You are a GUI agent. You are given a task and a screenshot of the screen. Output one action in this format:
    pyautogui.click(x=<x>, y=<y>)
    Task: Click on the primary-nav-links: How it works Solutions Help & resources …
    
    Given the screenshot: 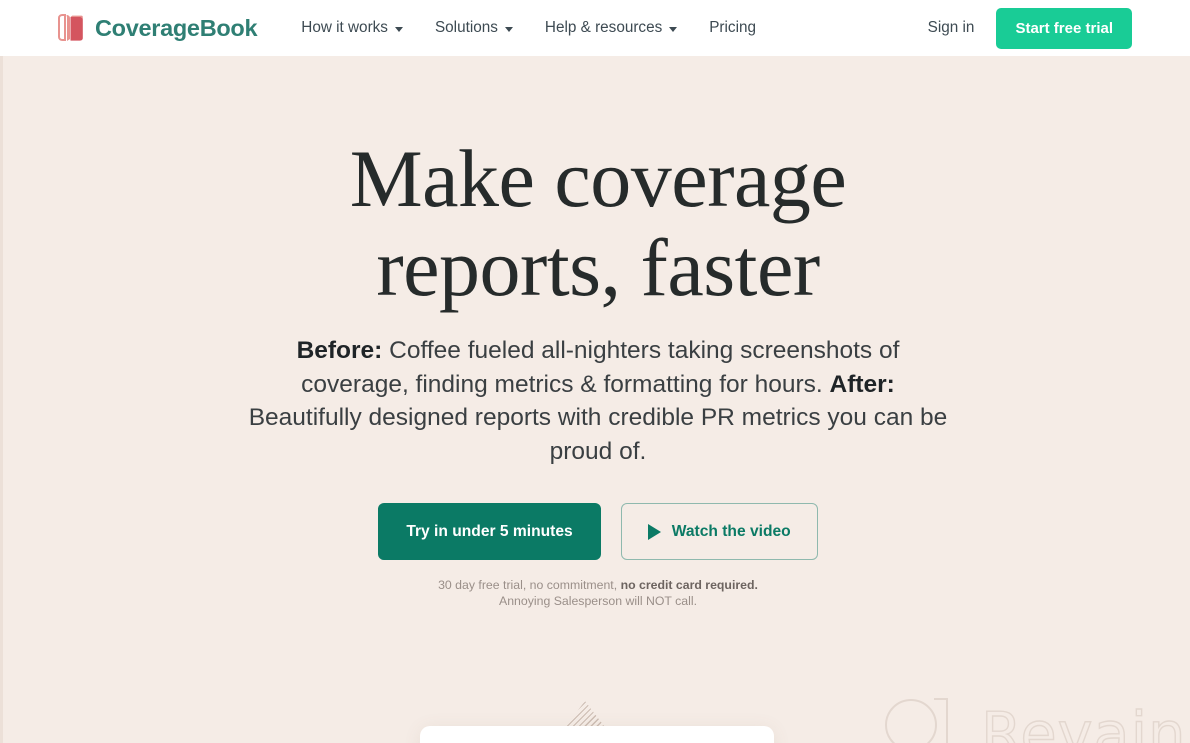 What is the action you would take?
    pyautogui.click(x=528, y=28)
    